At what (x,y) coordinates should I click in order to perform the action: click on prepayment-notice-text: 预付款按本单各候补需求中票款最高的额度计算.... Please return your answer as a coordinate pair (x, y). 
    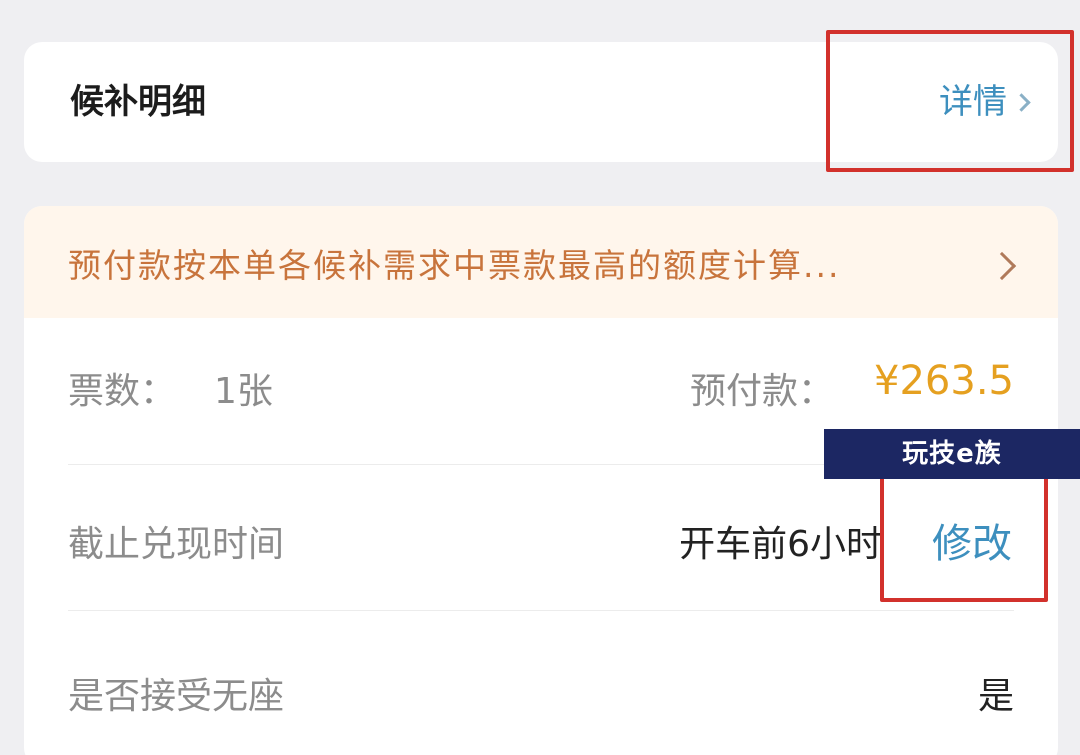
    Looking at the image, I should click on (454, 265).